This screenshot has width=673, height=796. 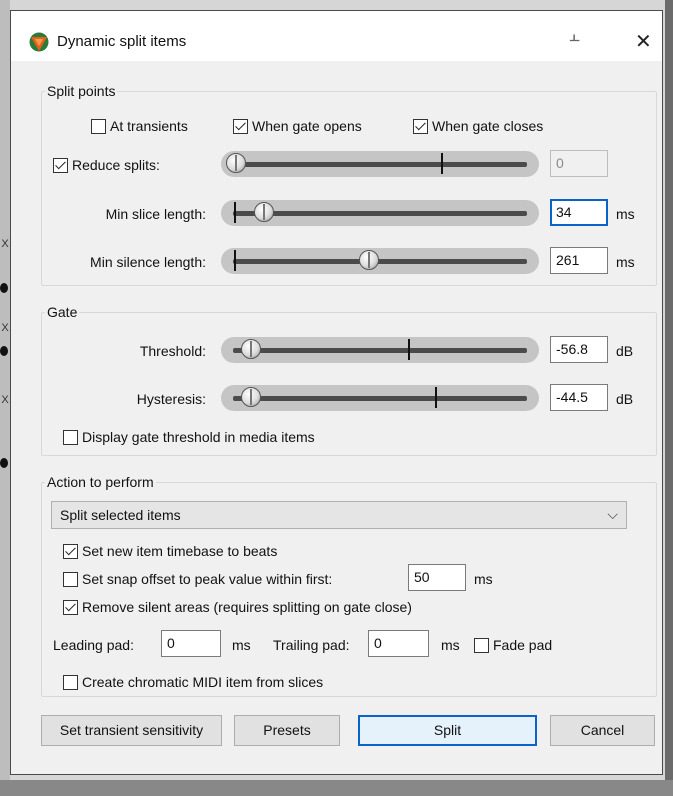 What do you see at coordinates (579, 397) in the screenshot?
I see `hysteresis-field: -44.5` at bounding box center [579, 397].